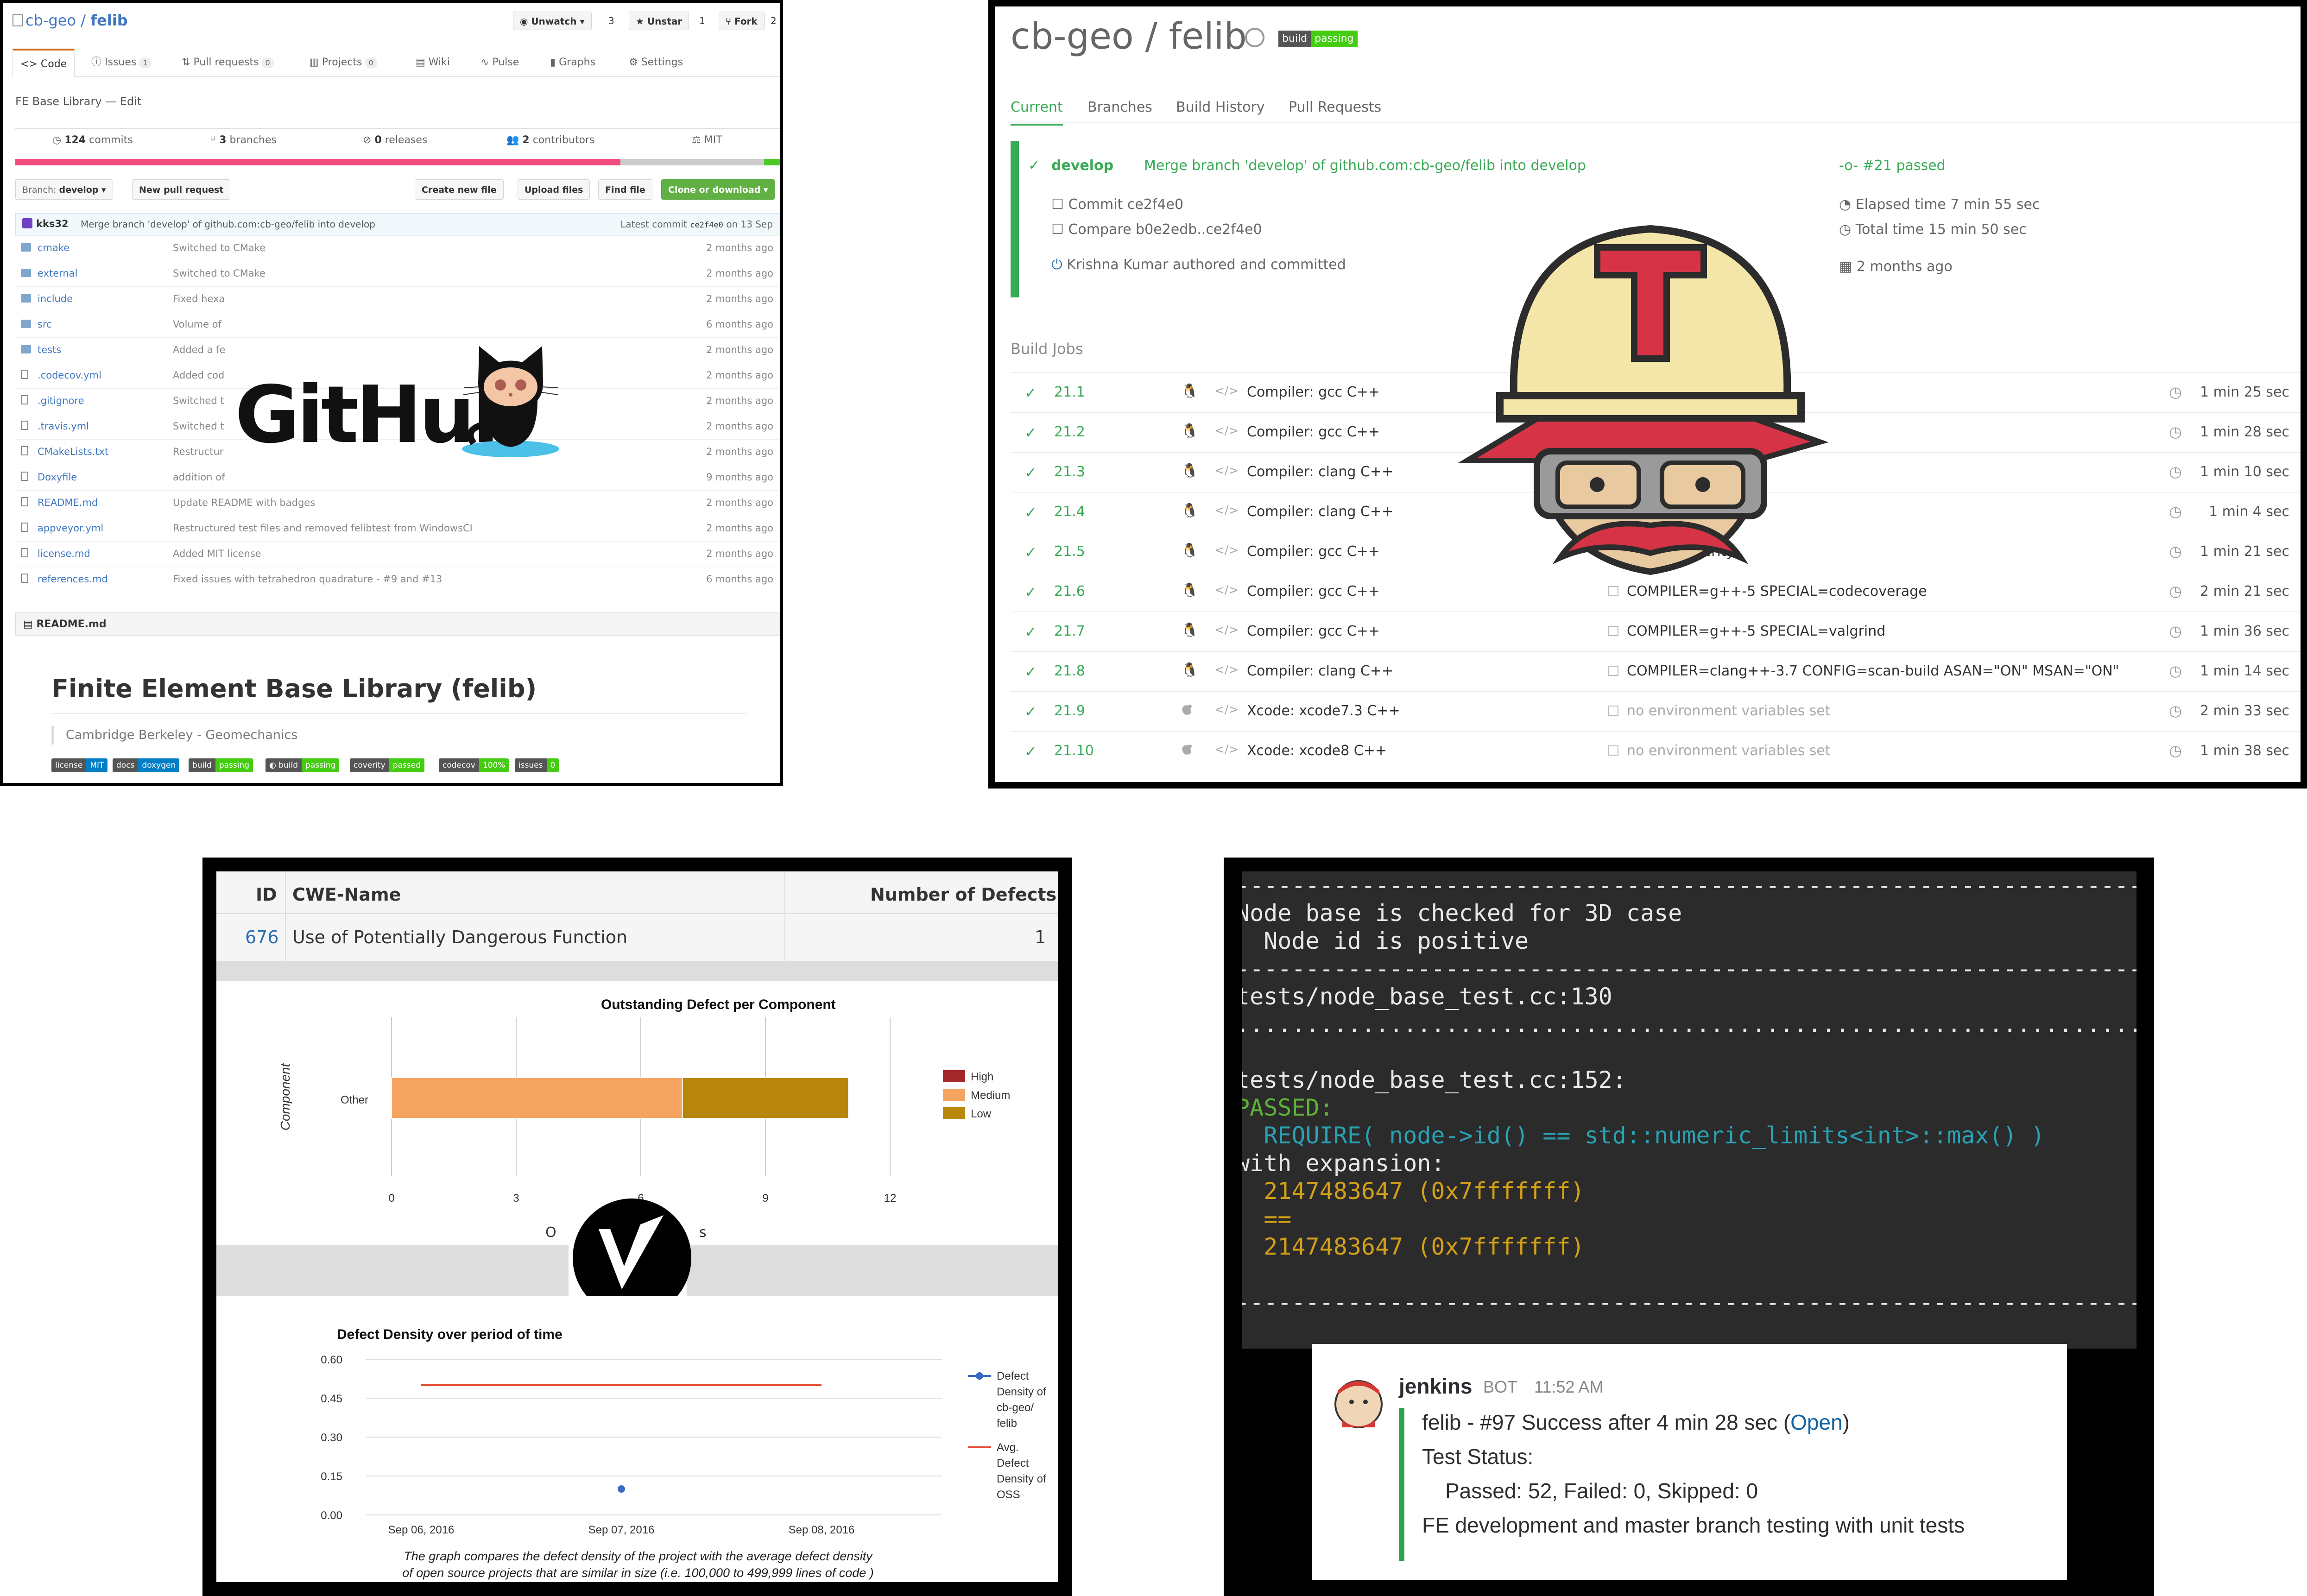  I want to click on file-row: src Volume of 6 months ago, so click(398, 325).